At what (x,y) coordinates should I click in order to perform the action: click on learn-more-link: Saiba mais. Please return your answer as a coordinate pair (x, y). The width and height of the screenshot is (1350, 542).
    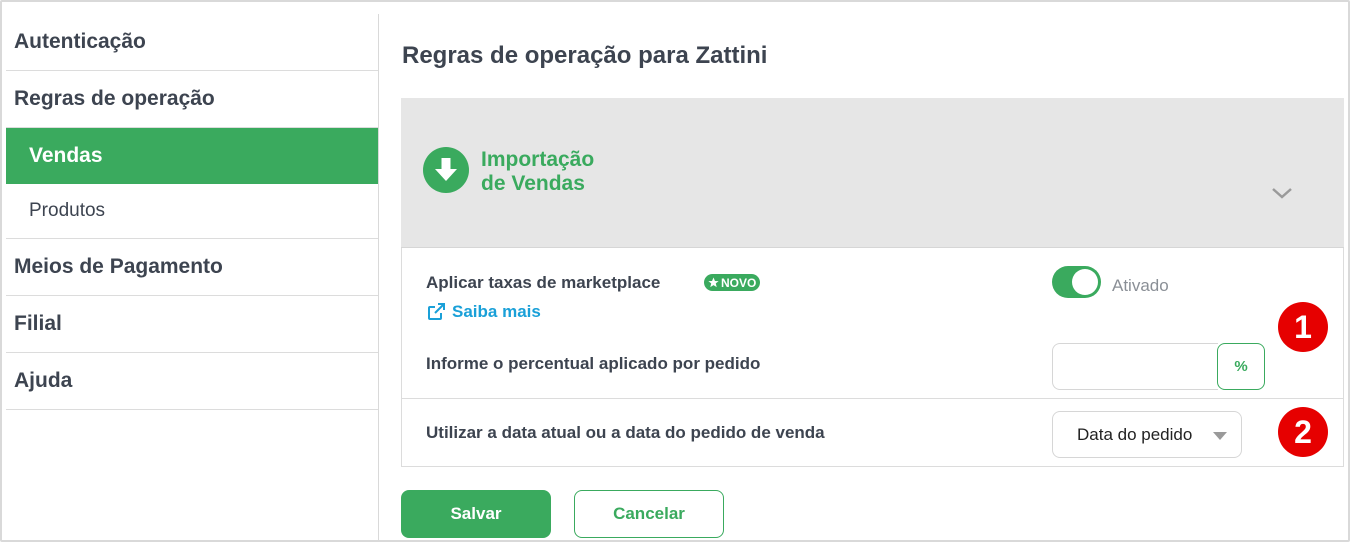
    Looking at the image, I should click on (483, 312).